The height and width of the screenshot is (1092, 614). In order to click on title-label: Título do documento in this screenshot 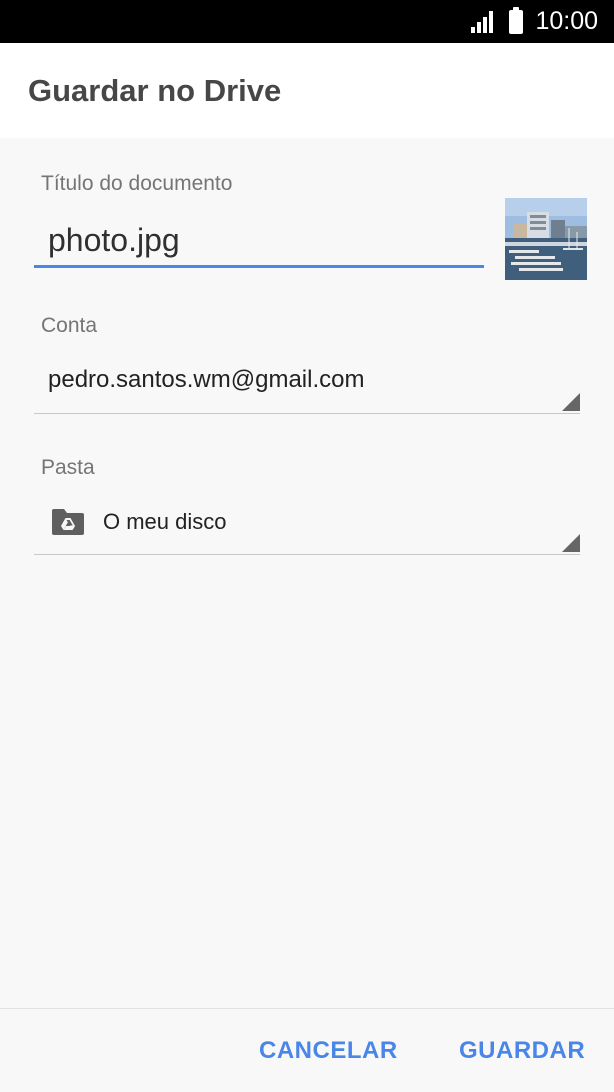, I will do `click(137, 183)`.